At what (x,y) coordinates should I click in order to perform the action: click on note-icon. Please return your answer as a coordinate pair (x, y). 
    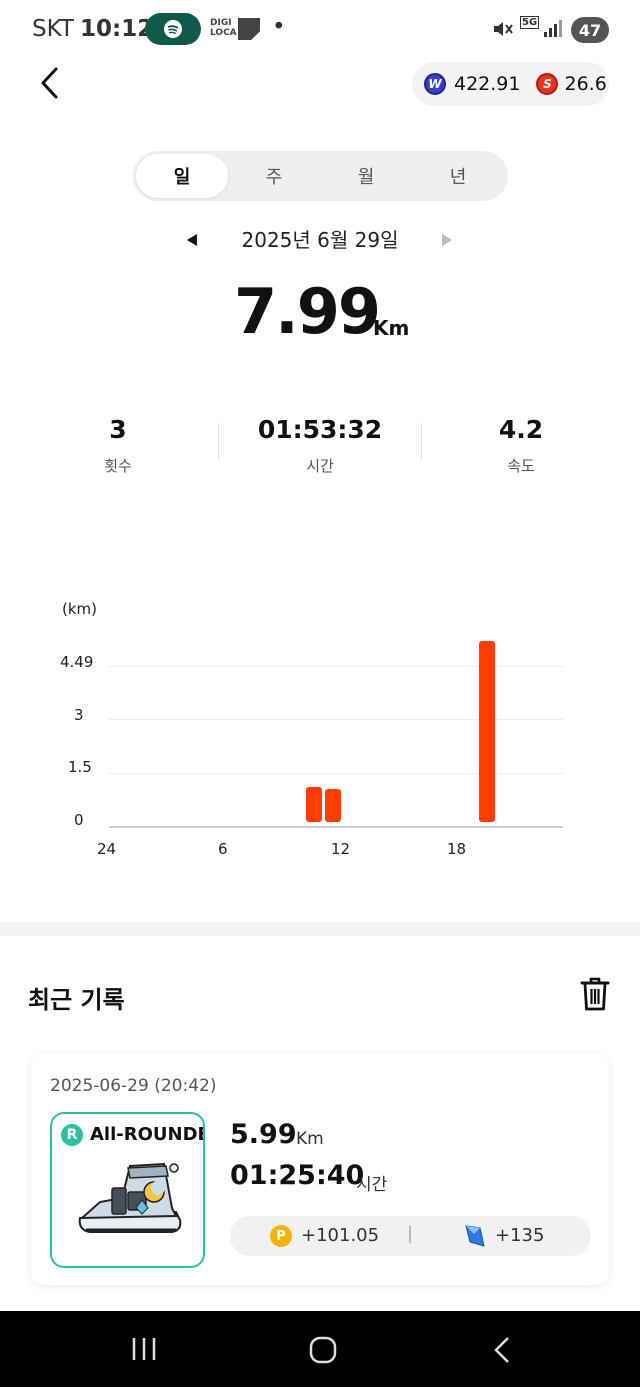
    Looking at the image, I should click on (249, 29).